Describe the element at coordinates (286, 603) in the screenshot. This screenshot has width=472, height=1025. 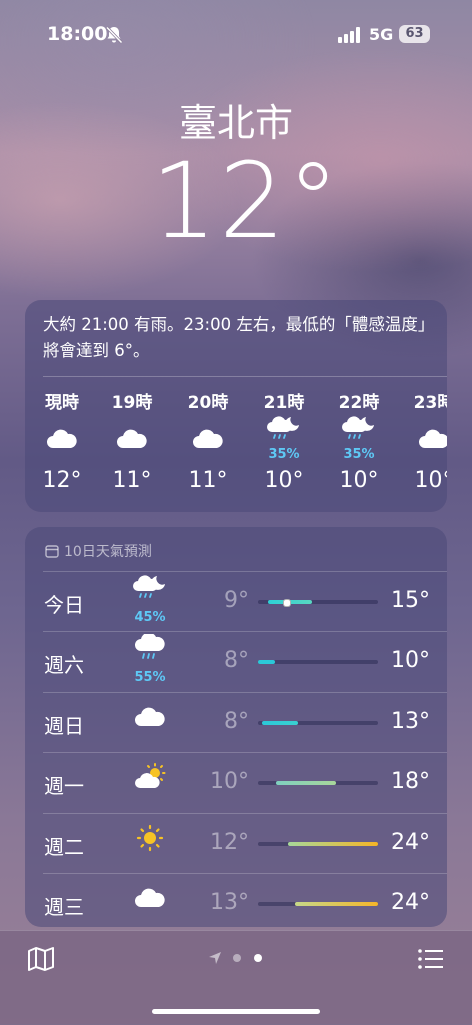
I see `current-temperature-dot` at that location.